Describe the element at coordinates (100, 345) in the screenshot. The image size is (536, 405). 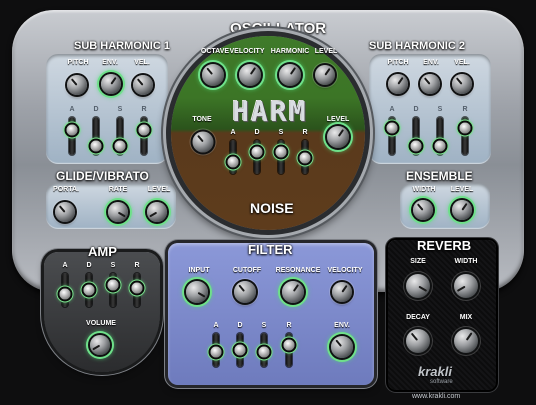
I see `amp-volume-knob` at that location.